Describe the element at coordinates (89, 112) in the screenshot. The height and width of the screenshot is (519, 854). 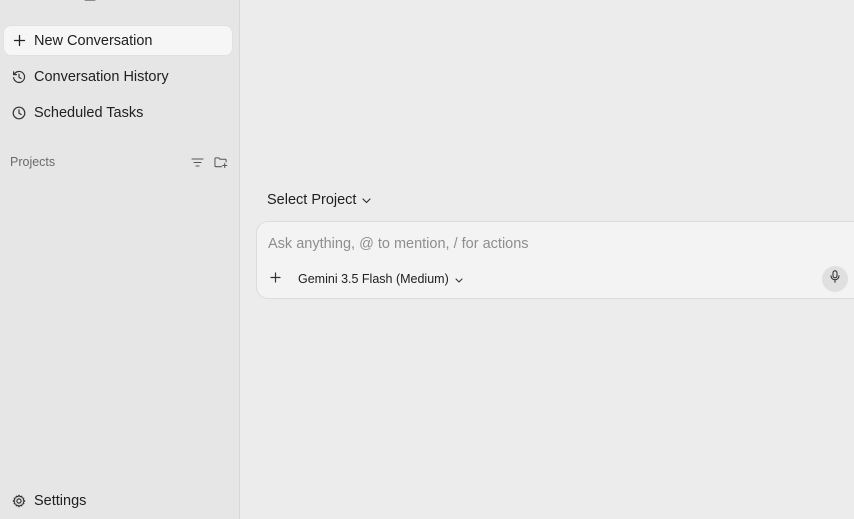
I see `scheduled-tasks-label: Scheduled Tasks` at that location.